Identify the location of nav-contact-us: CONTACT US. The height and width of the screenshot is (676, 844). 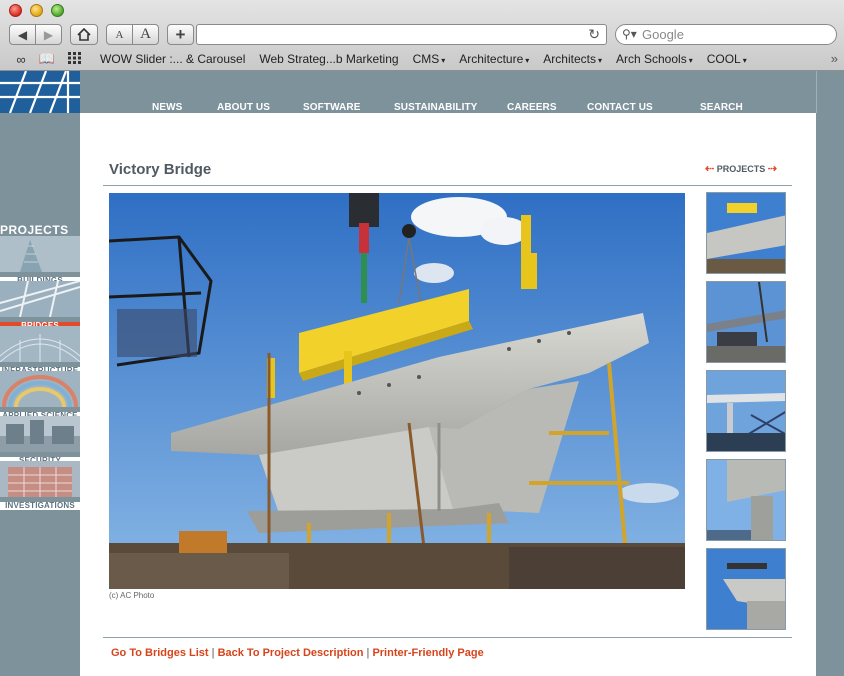
(620, 107).